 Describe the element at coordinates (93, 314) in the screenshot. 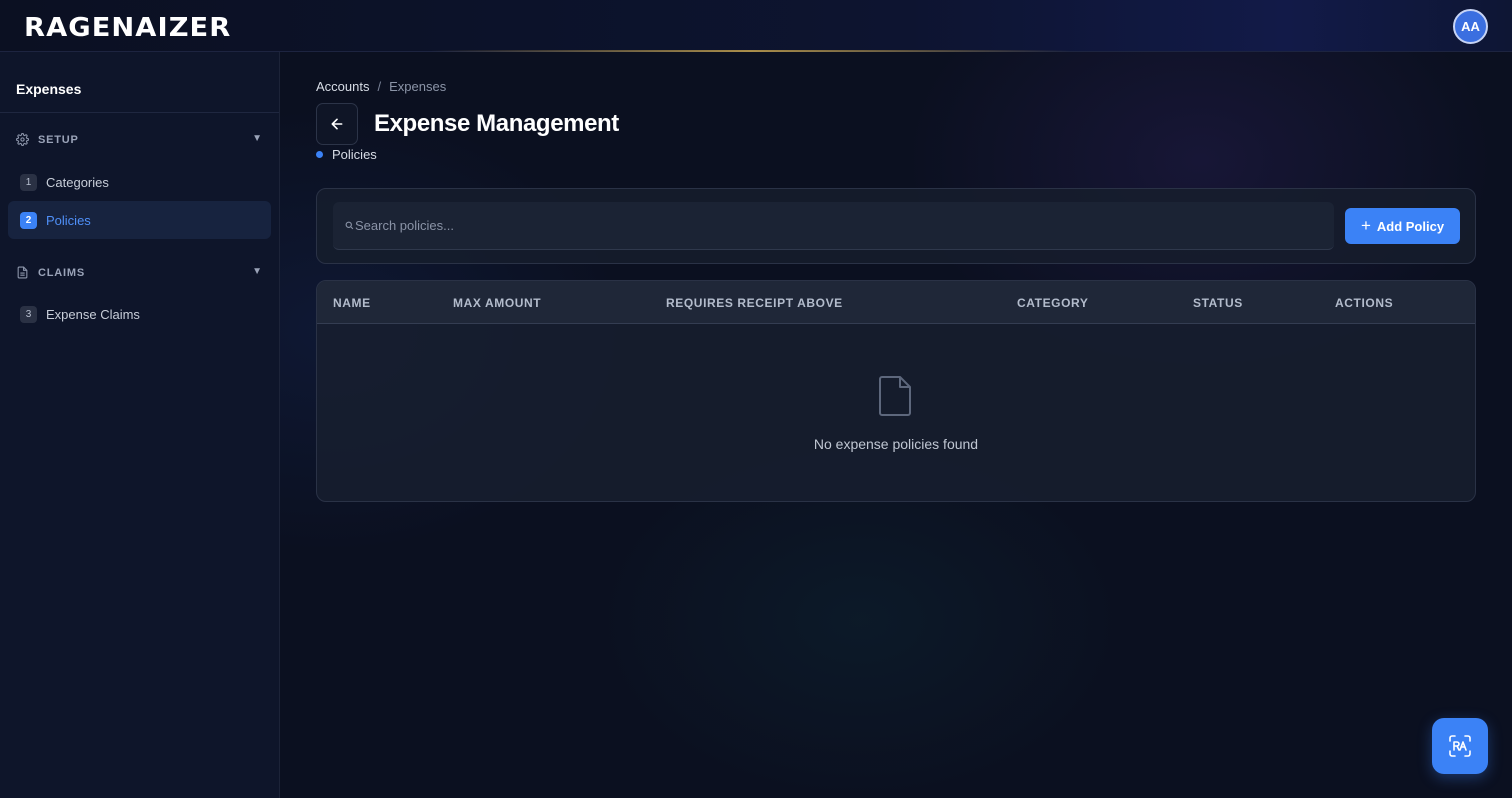

I see `sidebar-item-label: Expense Claims` at that location.